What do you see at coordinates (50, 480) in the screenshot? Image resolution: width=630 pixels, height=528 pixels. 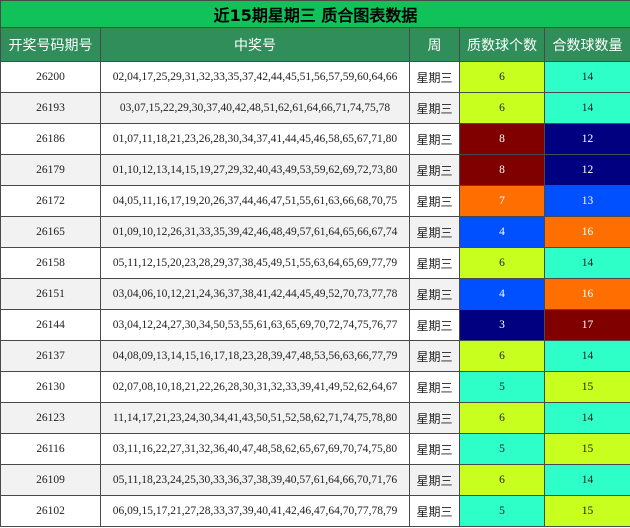 I see `period-cell: 26109` at bounding box center [50, 480].